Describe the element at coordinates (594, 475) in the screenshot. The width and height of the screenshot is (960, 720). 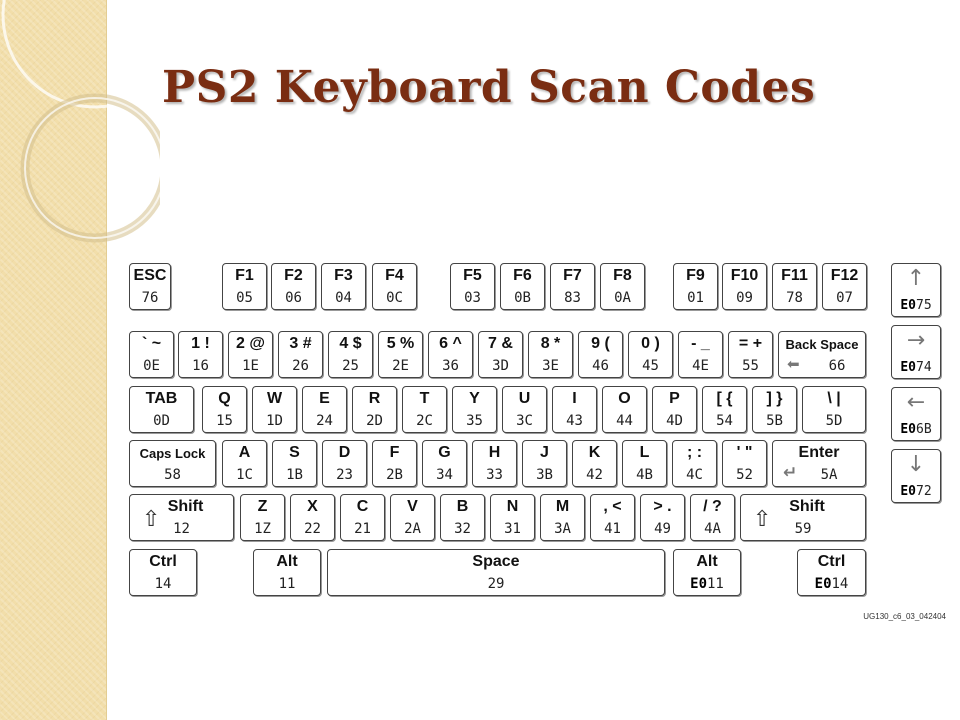
I see `scan-code-value: 42` at that location.